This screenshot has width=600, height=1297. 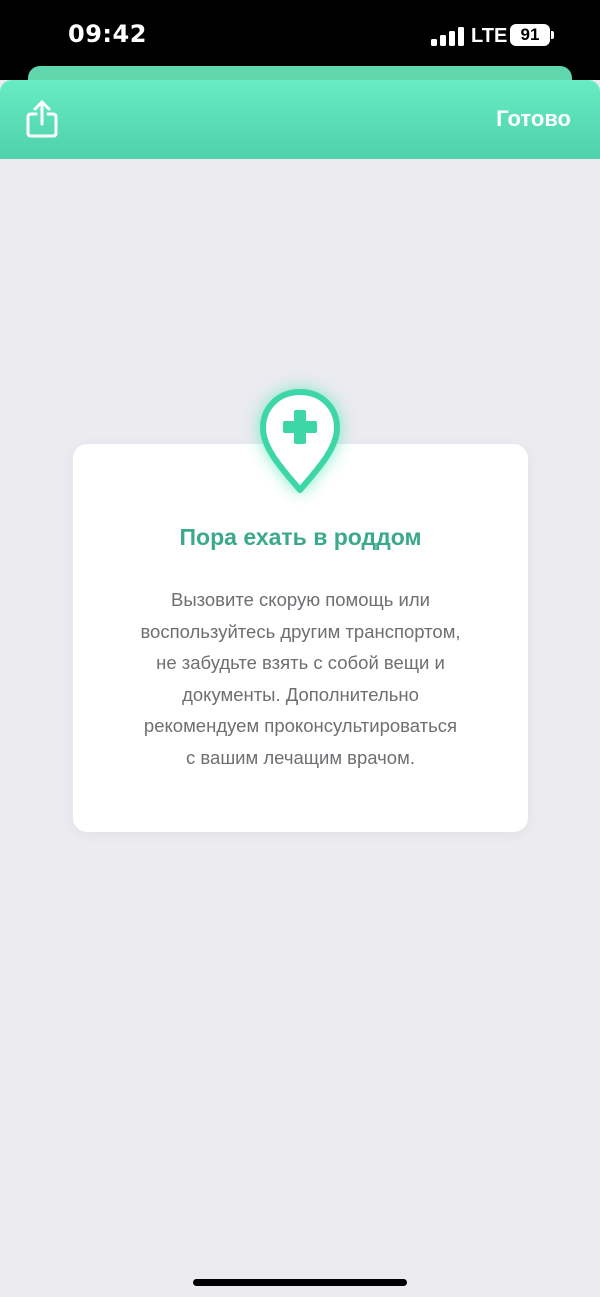 I want to click on cellular-signal-icon, so click(x=448, y=36).